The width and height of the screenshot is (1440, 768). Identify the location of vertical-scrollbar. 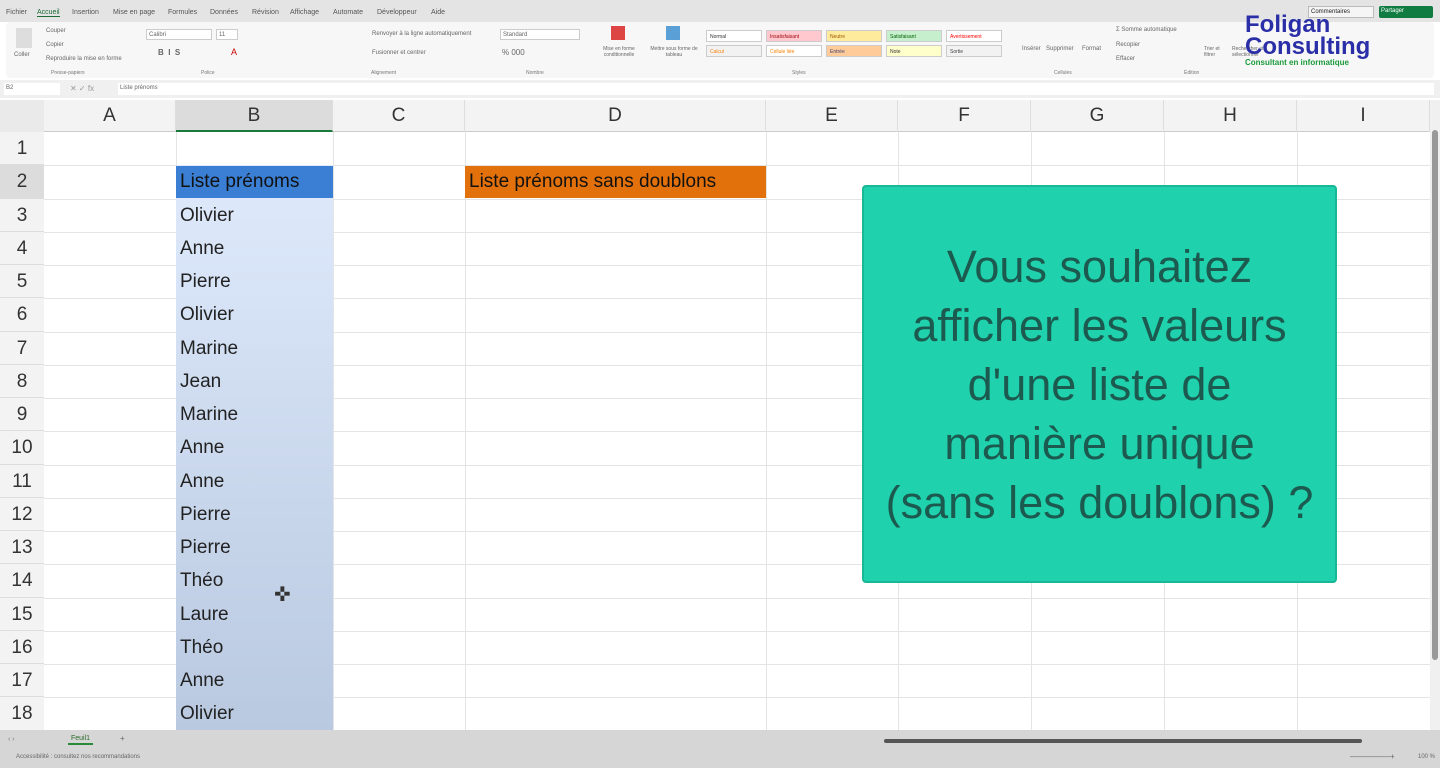
(1435, 415).